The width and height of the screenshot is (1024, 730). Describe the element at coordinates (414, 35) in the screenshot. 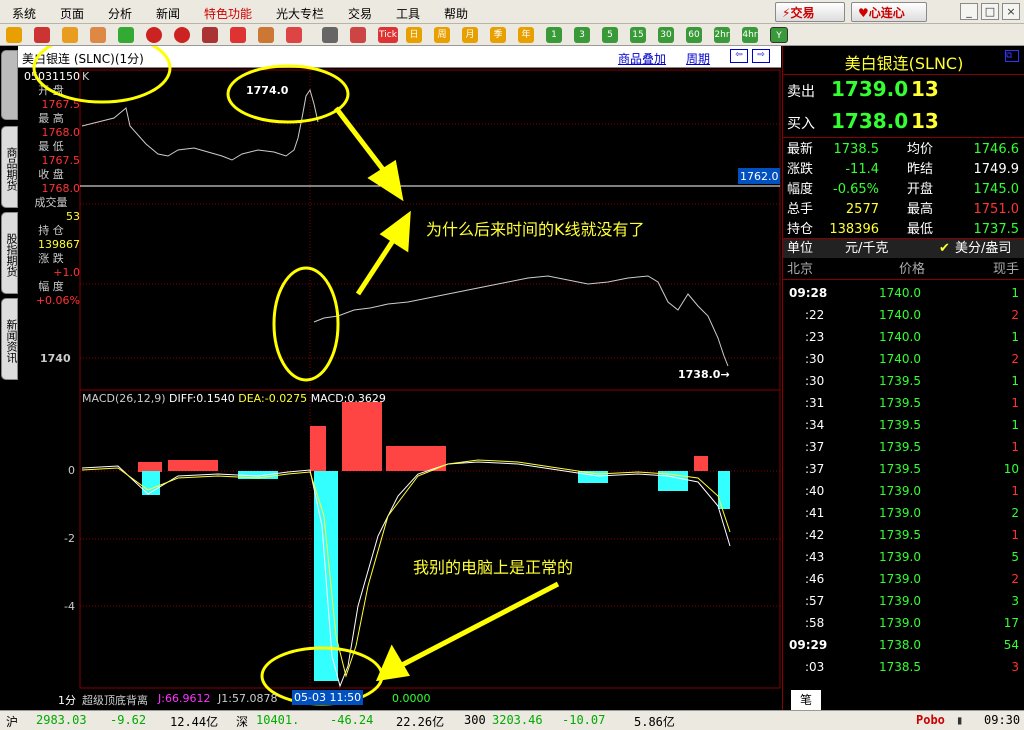

I see `day-button: 日` at that location.